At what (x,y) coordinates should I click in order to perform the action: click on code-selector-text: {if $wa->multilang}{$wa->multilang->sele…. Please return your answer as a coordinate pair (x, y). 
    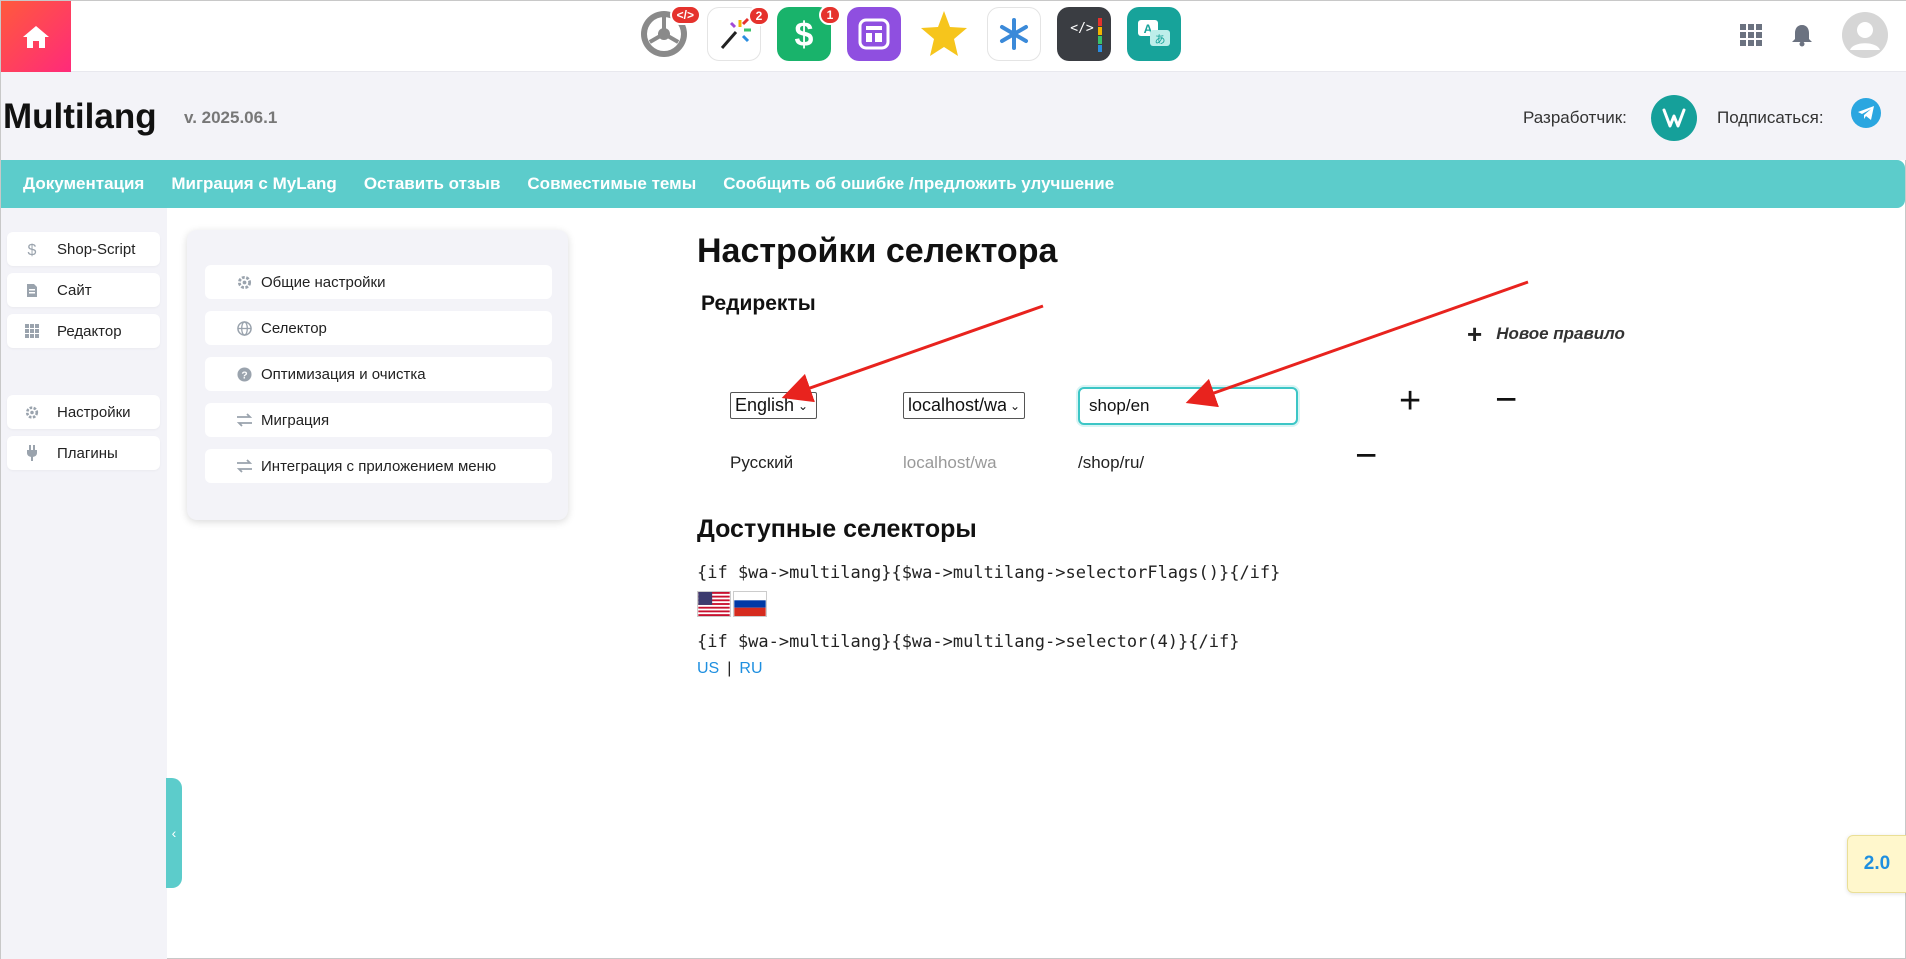
    Looking at the image, I should click on (968, 642).